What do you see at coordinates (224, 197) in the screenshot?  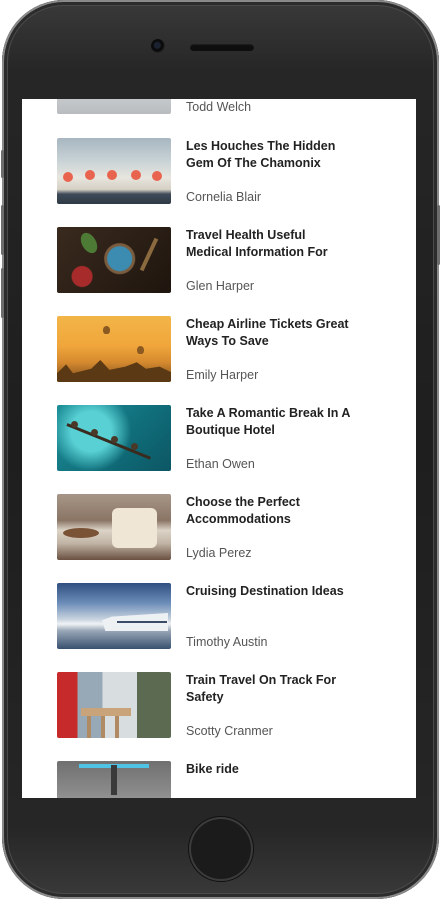 I see `article-author: Cornelia Blair` at bounding box center [224, 197].